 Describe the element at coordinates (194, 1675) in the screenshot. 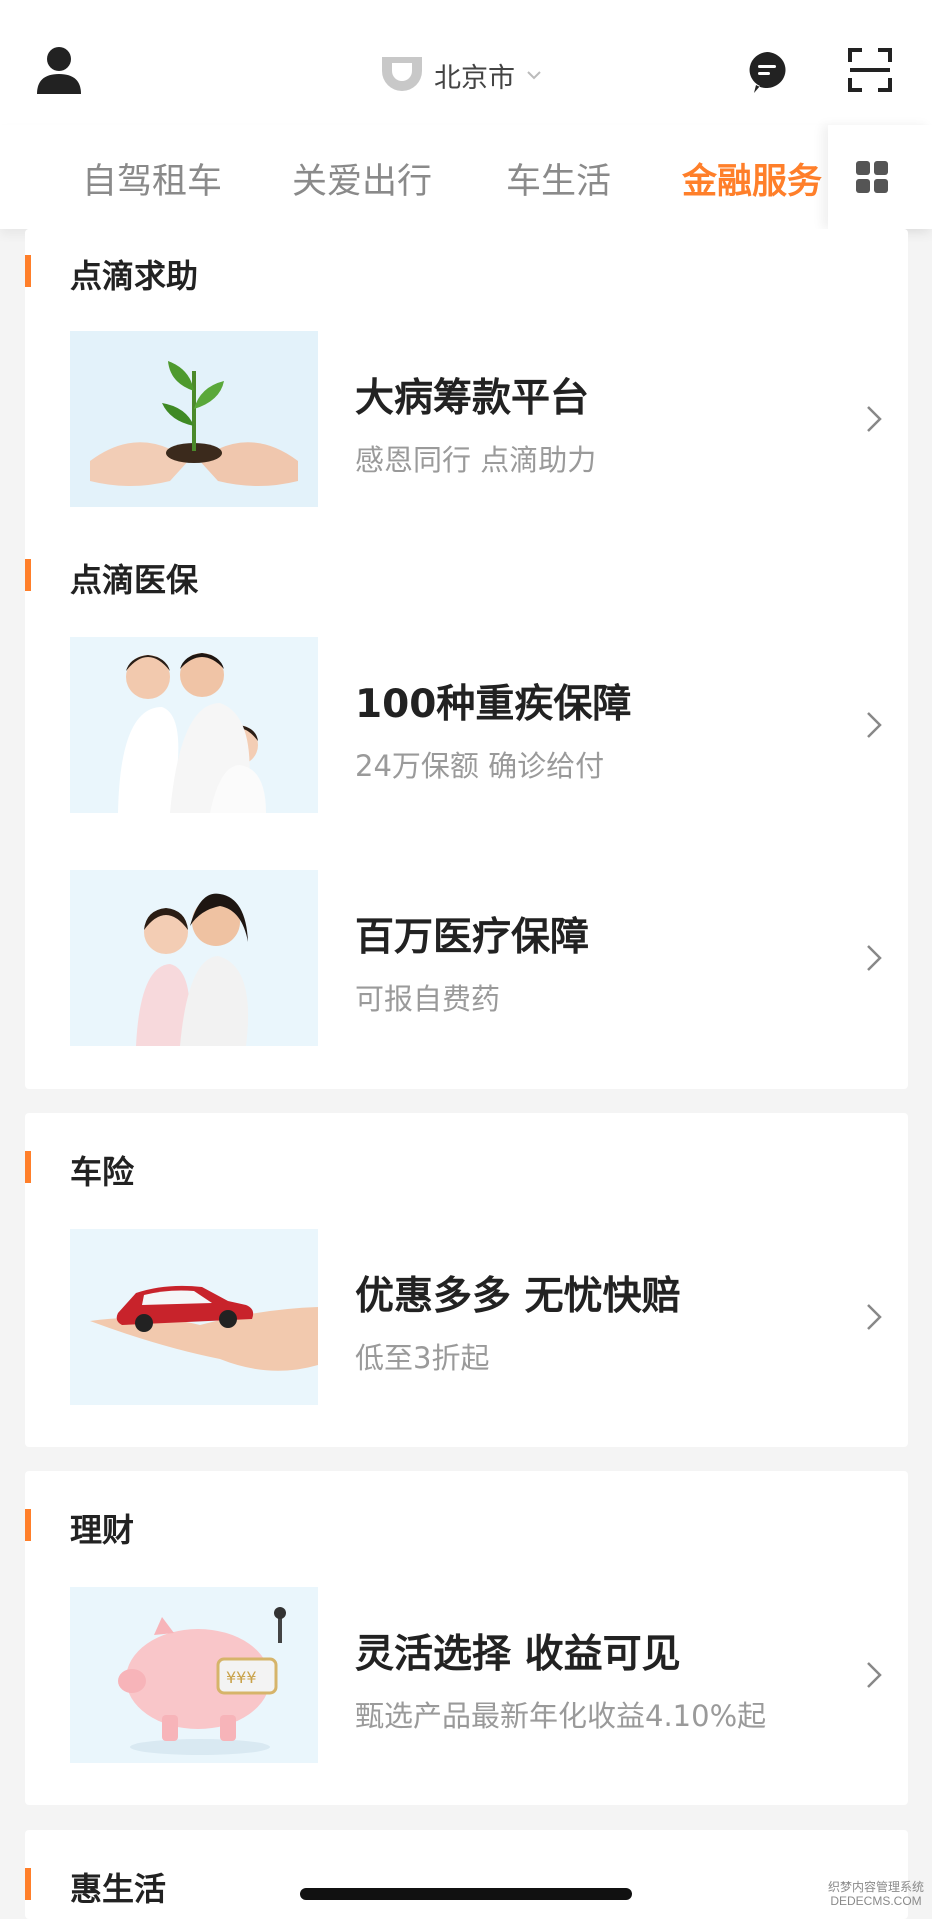

I see `piggy-bank-image: ¥¥¥` at that location.